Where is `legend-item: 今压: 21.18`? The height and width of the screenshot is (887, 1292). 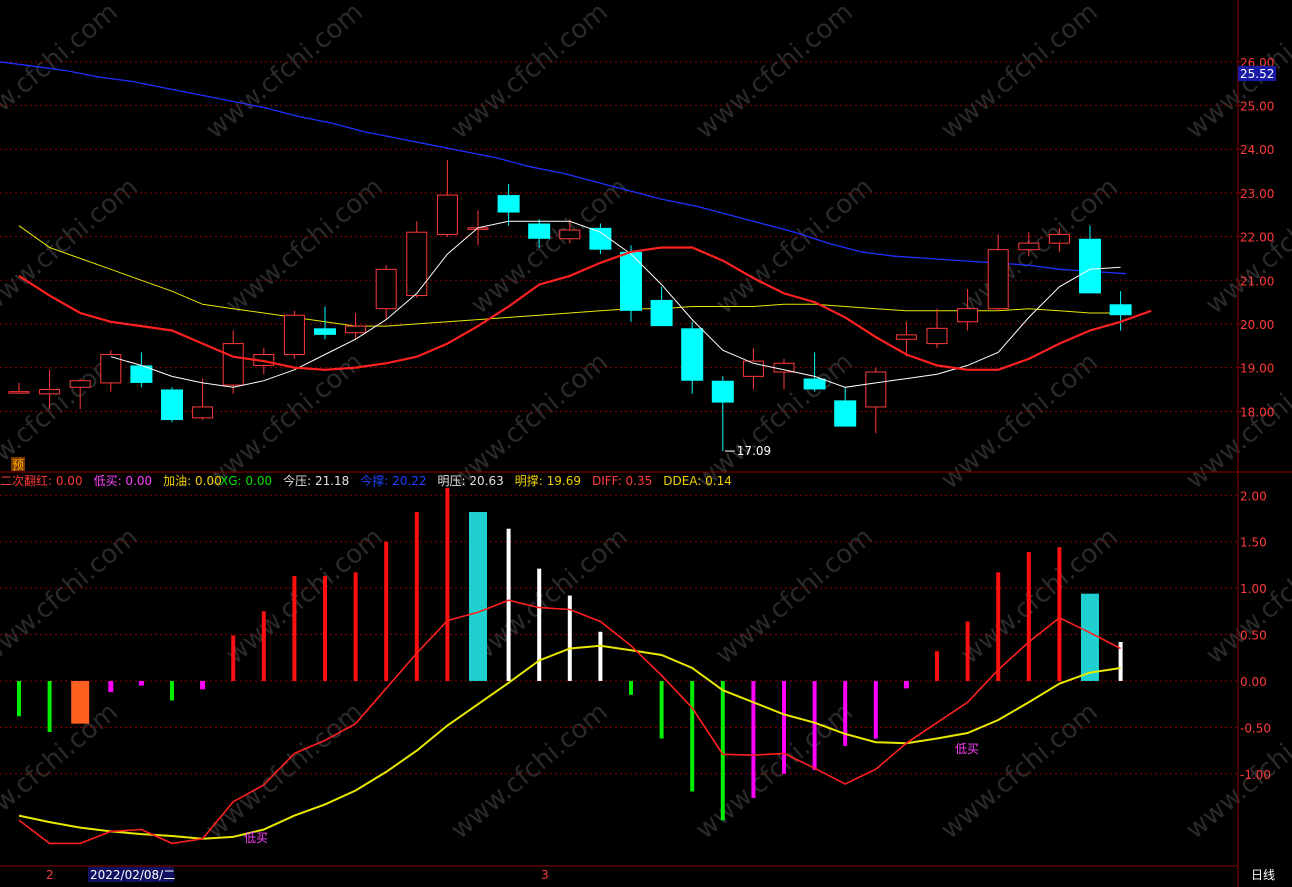
legend-item: 今压: 21.18 is located at coordinates (316, 480).